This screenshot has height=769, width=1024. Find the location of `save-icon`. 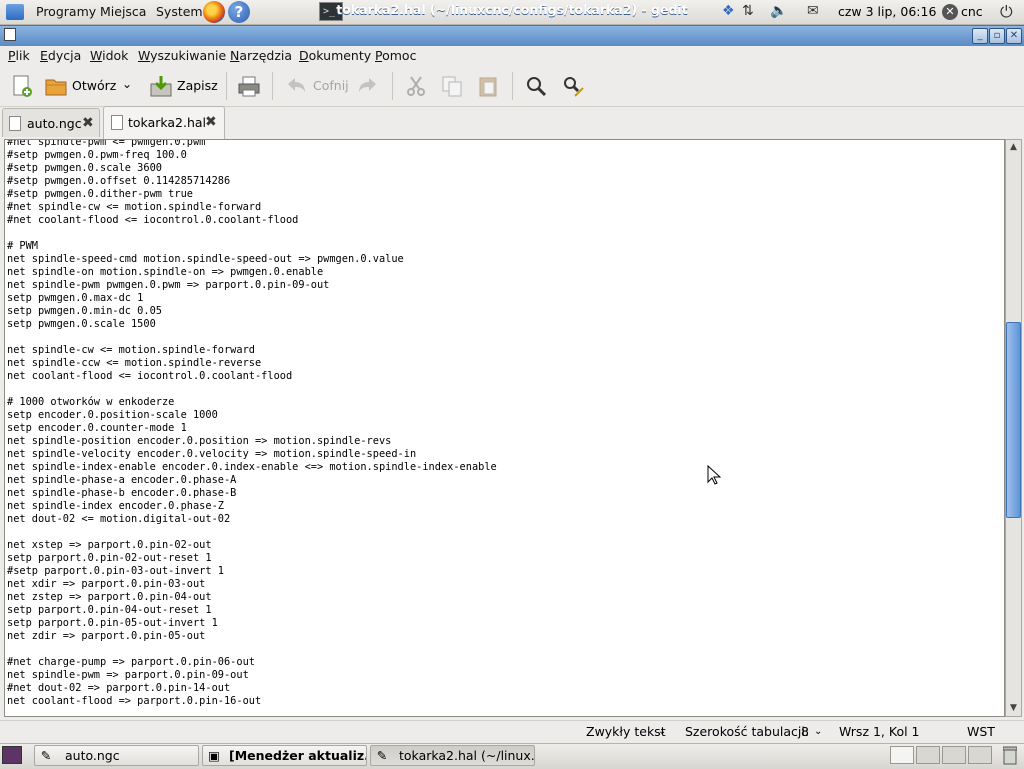

save-icon is located at coordinates (161, 86).